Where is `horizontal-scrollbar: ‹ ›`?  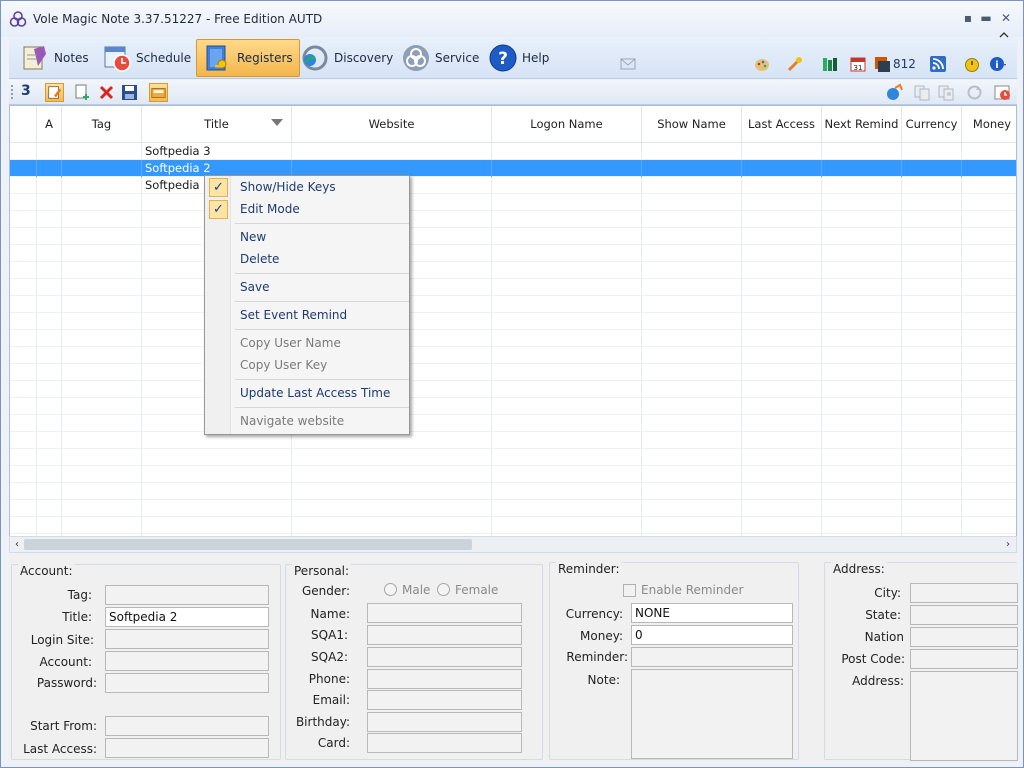 horizontal-scrollbar: ‹ › is located at coordinates (513, 544).